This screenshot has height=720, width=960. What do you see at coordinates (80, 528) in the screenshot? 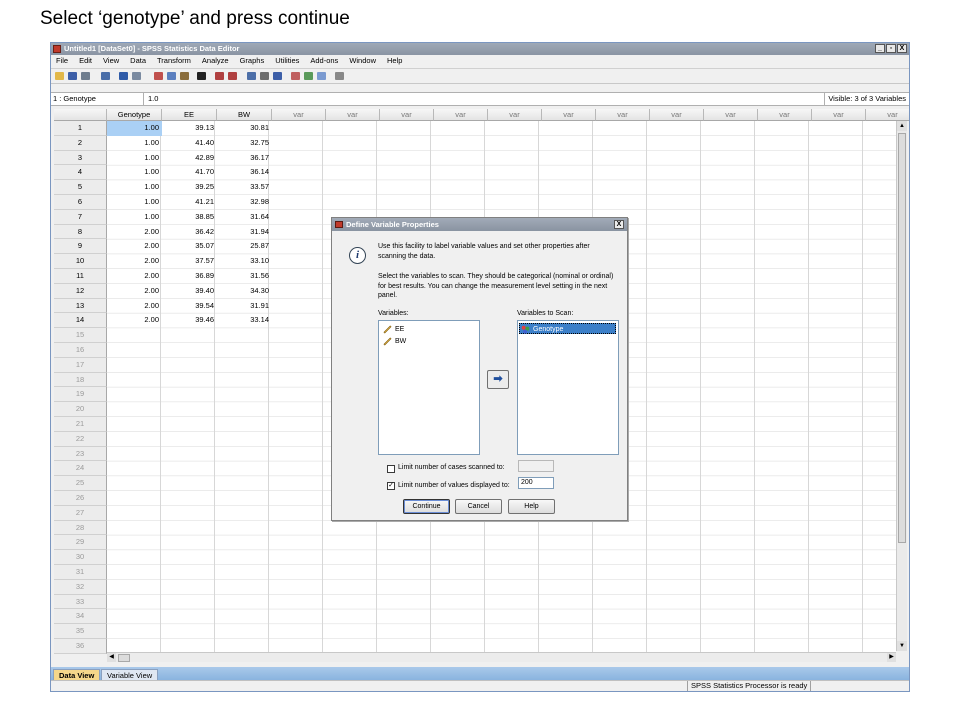
I see `row-header: 28` at bounding box center [80, 528].